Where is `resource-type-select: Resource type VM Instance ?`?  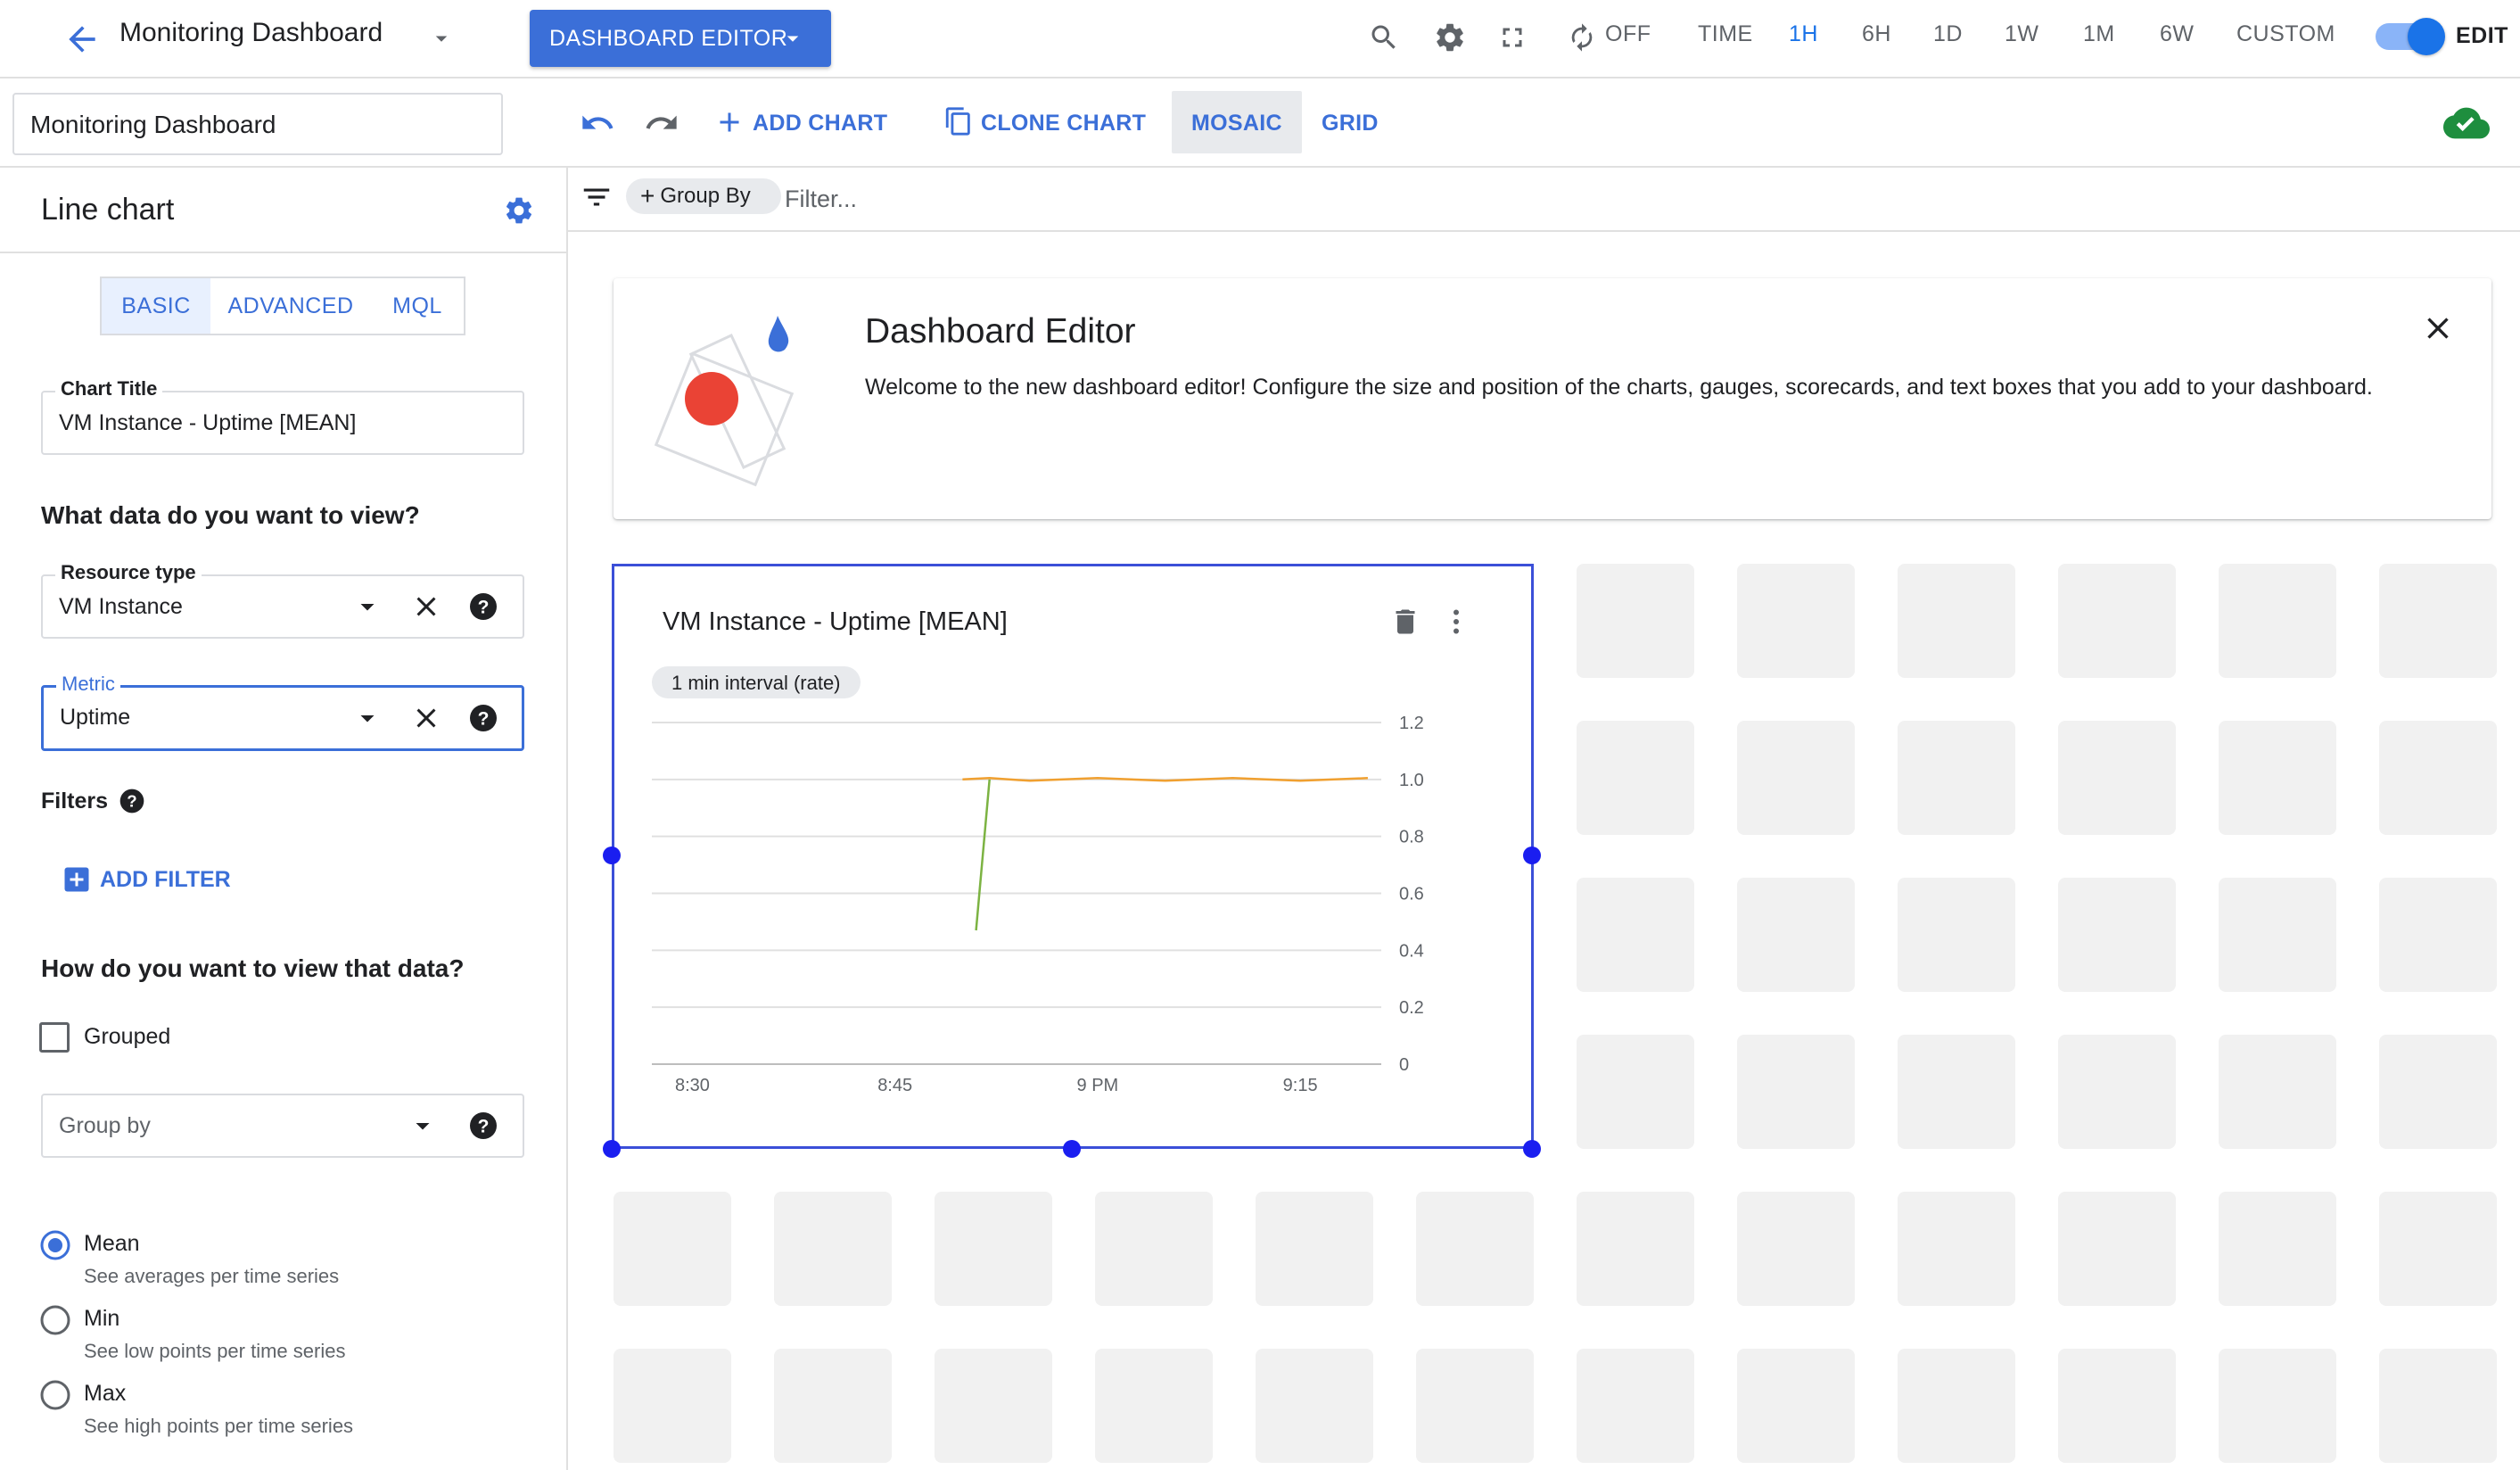
resource-type-select: Resource type VM Instance ? is located at coordinates (282, 600).